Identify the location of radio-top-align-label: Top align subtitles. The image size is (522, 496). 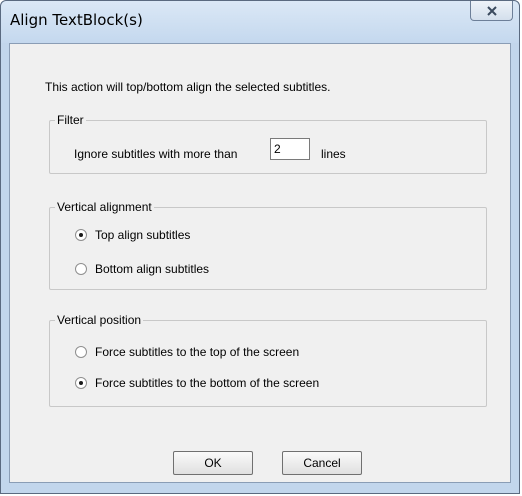
(143, 235).